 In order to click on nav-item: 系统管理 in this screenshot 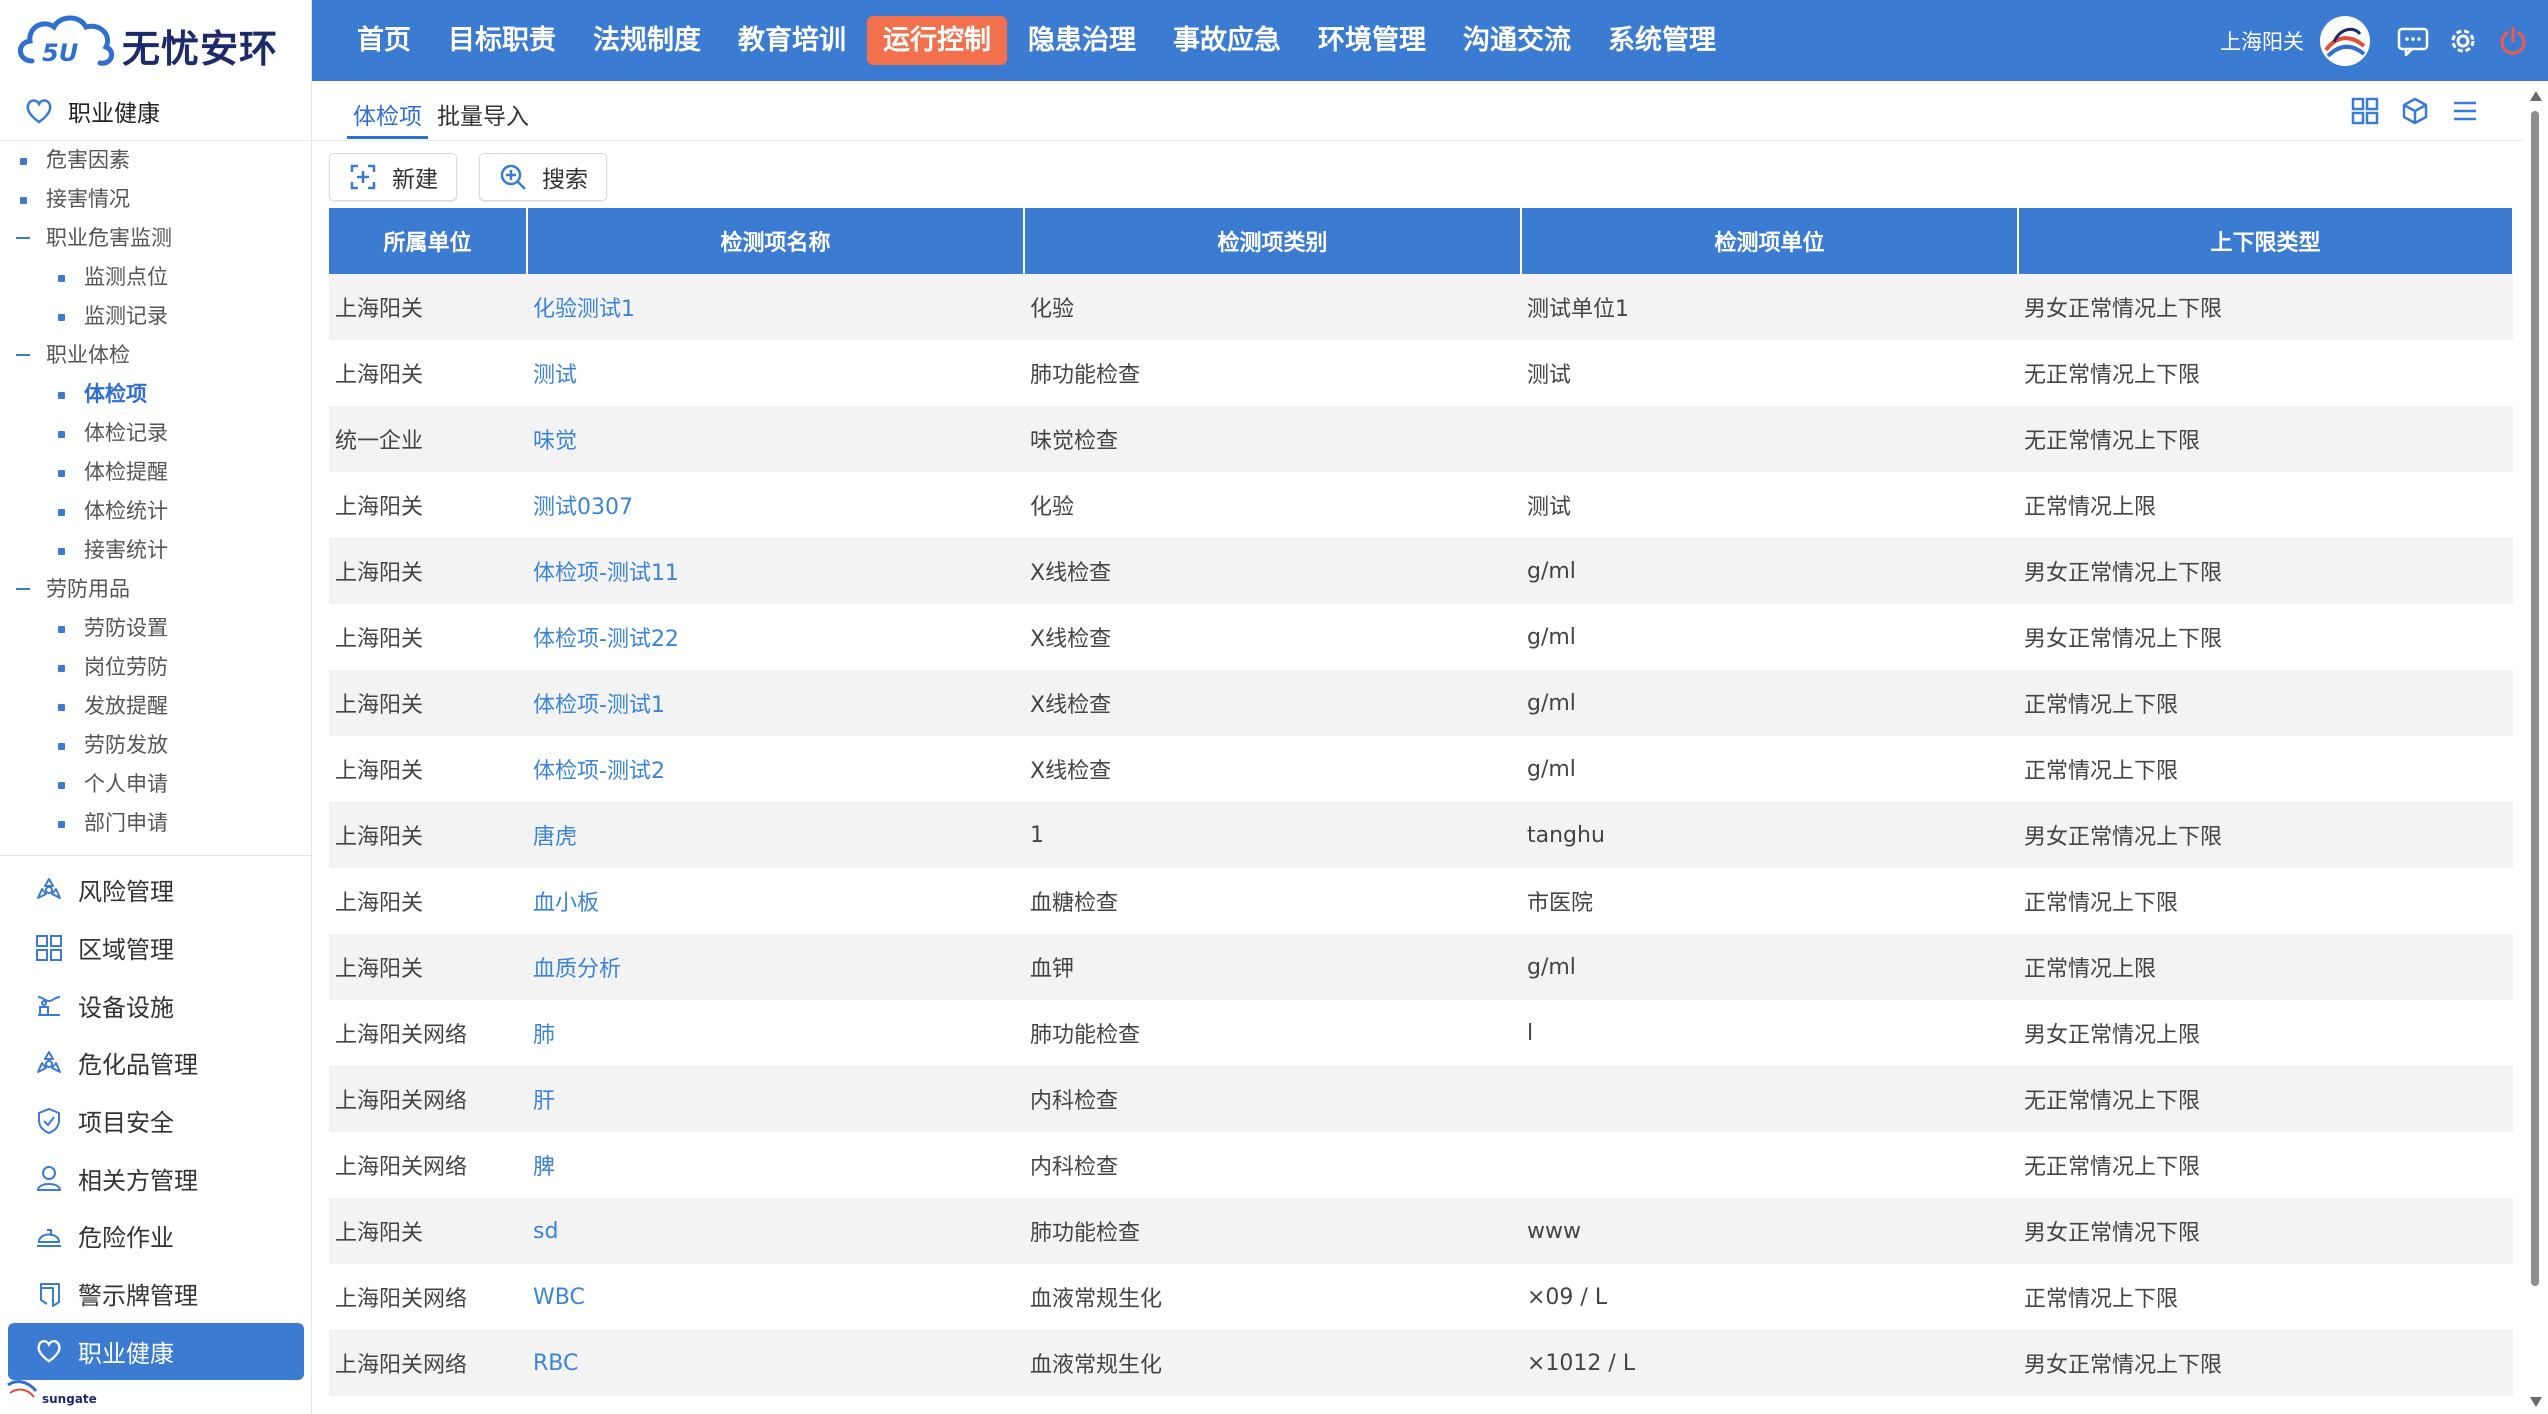, I will do `click(1662, 40)`.